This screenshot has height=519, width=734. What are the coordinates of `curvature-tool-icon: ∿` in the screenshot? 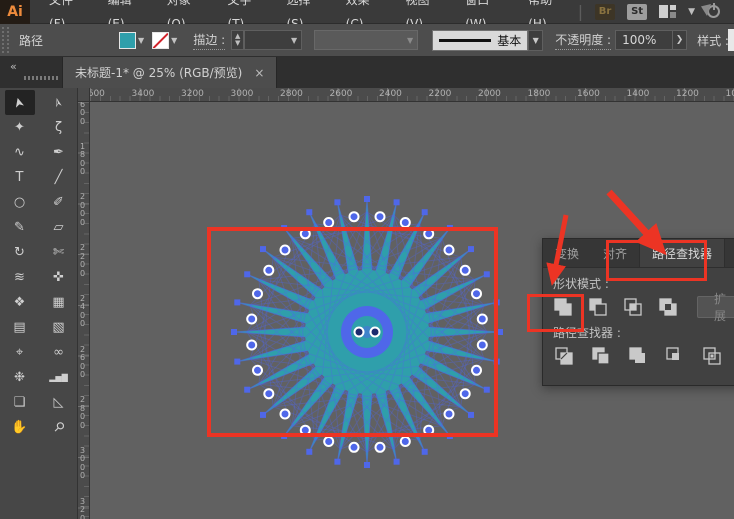 It's located at (19, 152).